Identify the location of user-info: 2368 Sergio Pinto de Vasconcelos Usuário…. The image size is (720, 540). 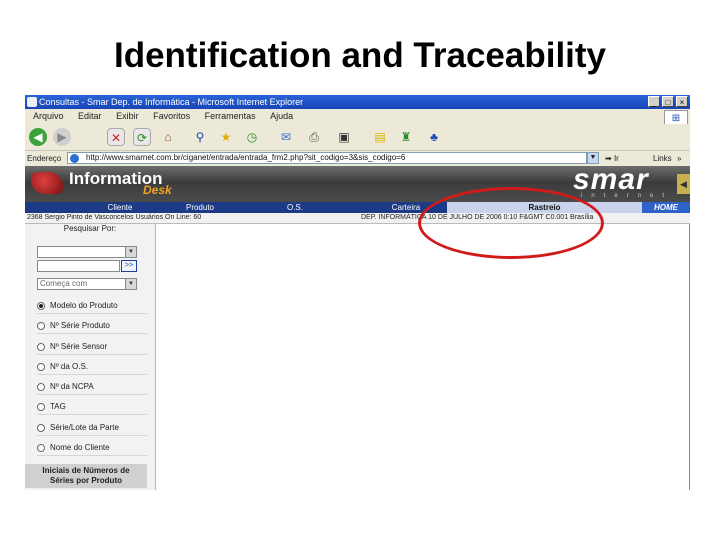
(114, 217).